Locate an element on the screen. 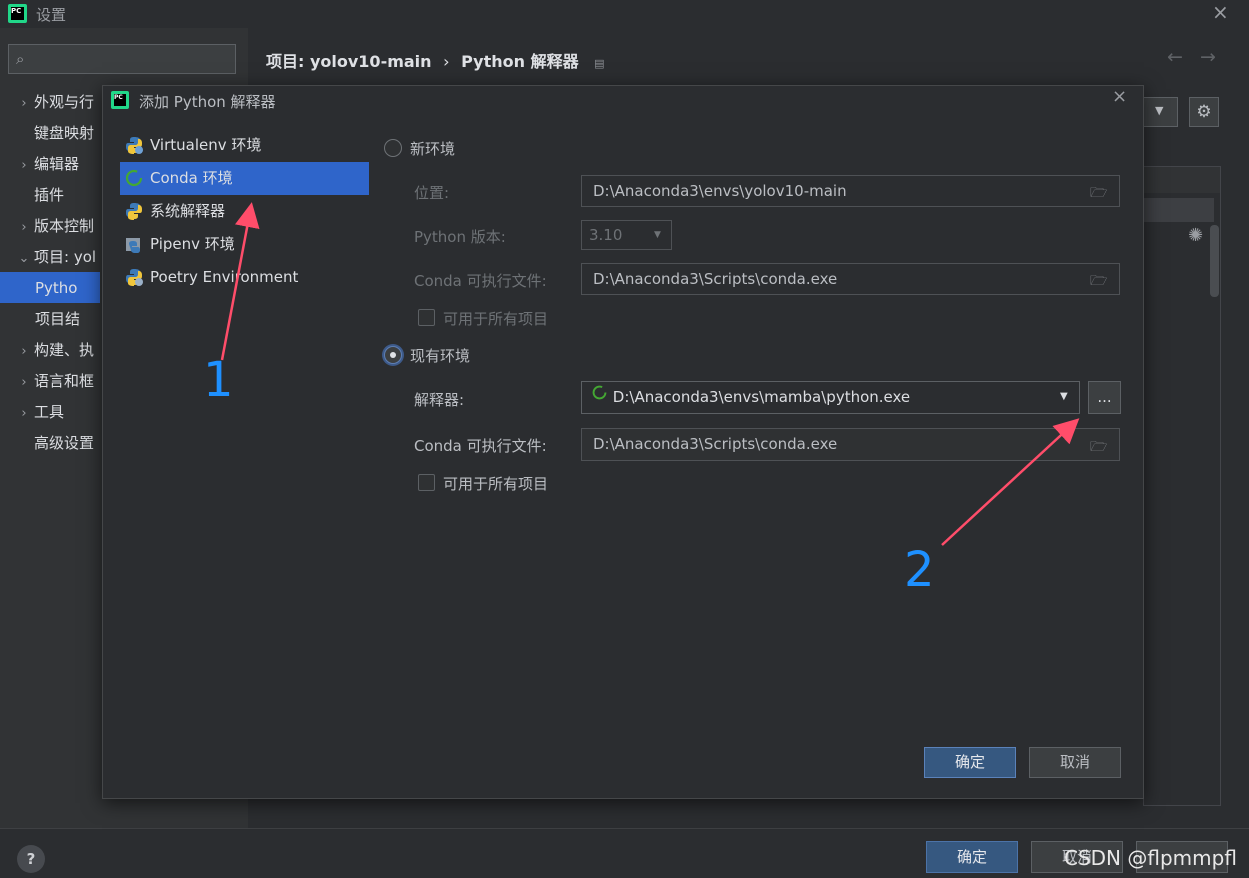 The width and height of the screenshot is (1249, 878). sidebar-item: › 工具 is located at coordinates (64, 412).